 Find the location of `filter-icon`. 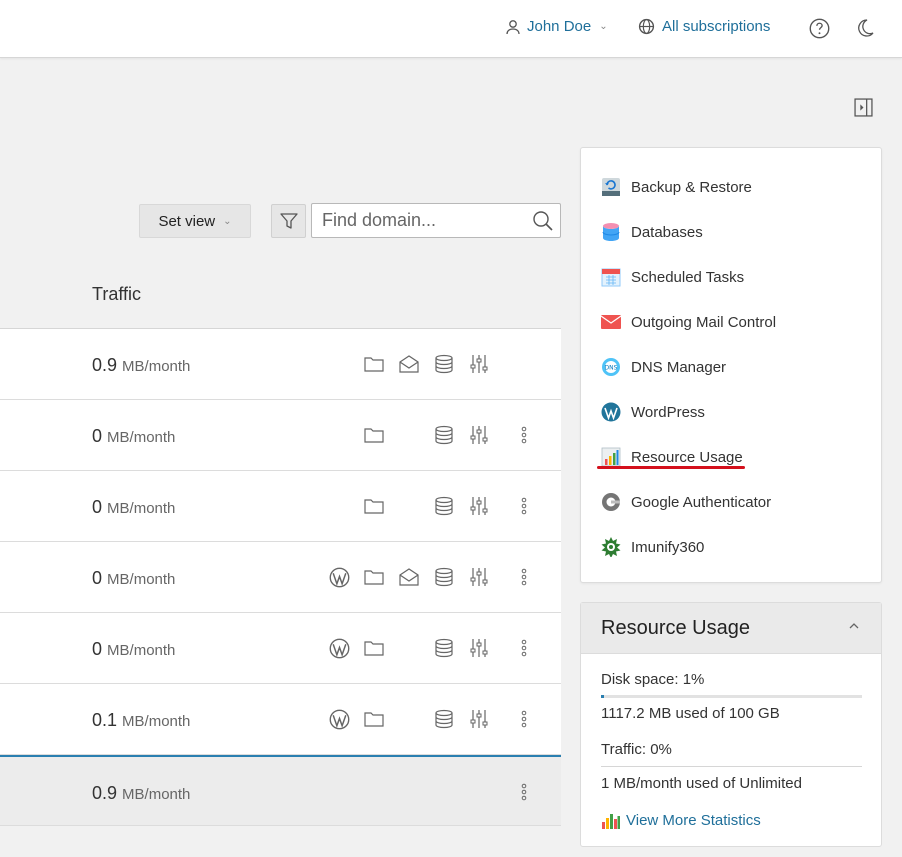

filter-icon is located at coordinates (288, 221).